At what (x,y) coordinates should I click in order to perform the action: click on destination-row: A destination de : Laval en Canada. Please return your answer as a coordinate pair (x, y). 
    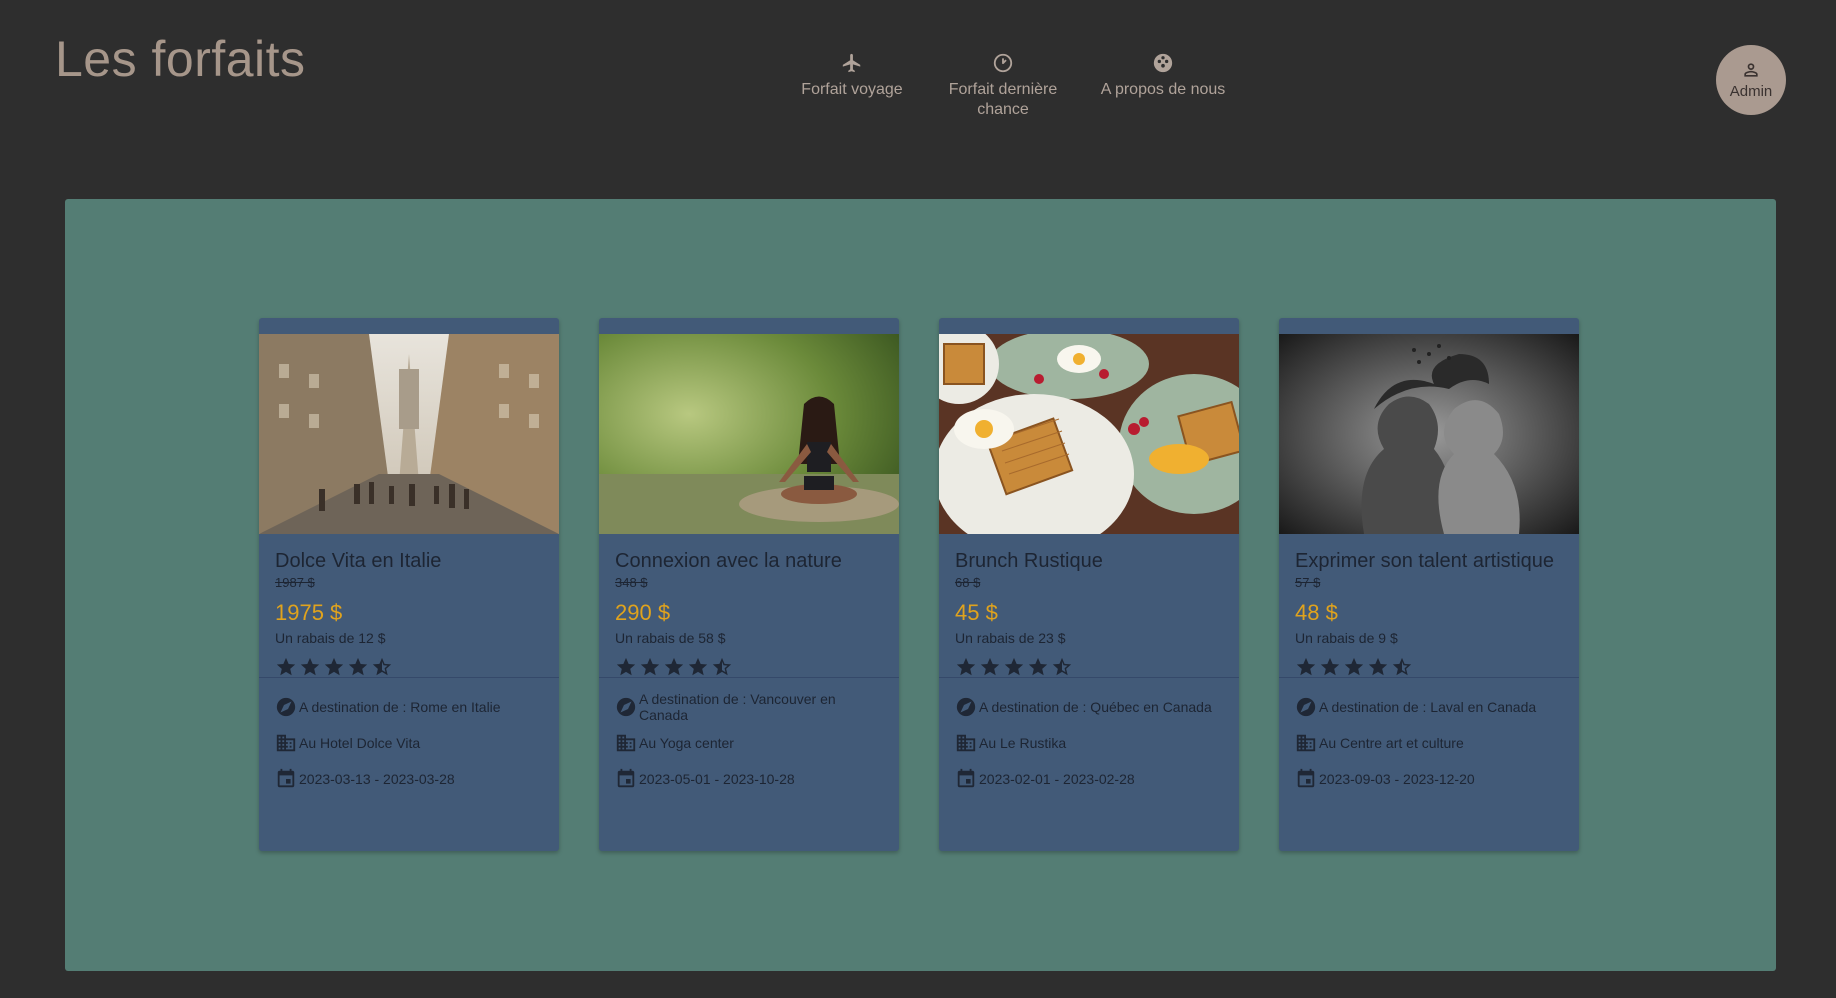
    Looking at the image, I should click on (1429, 707).